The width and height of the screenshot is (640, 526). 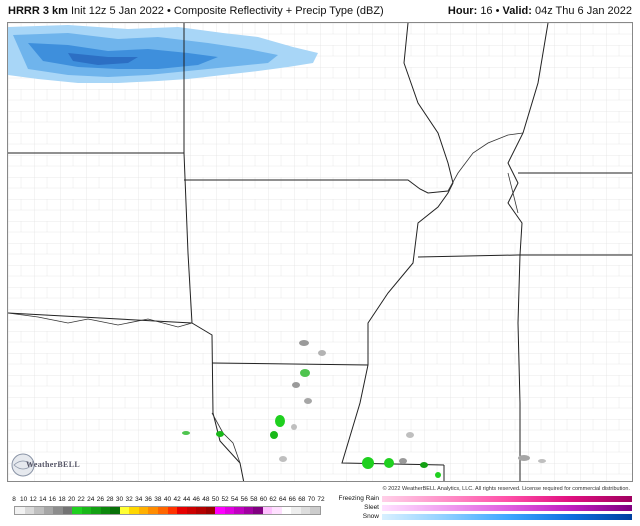 What do you see at coordinates (33, 499) in the screenshot?
I see `legend-tick: 12` at bounding box center [33, 499].